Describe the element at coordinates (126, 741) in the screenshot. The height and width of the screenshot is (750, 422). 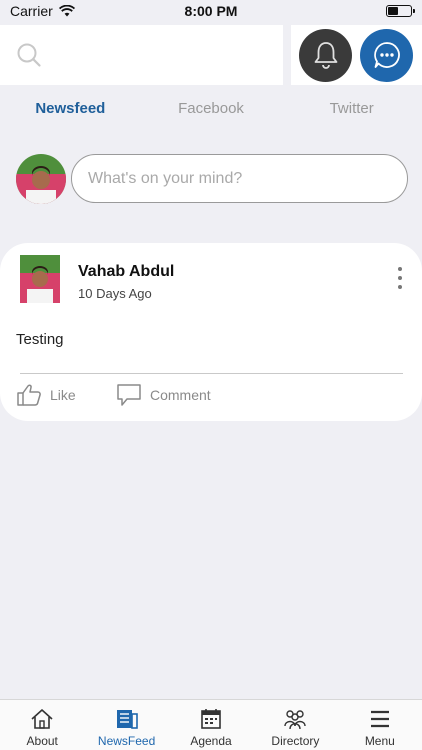
I see `nav-newsfeed-label: NewsFeed` at that location.